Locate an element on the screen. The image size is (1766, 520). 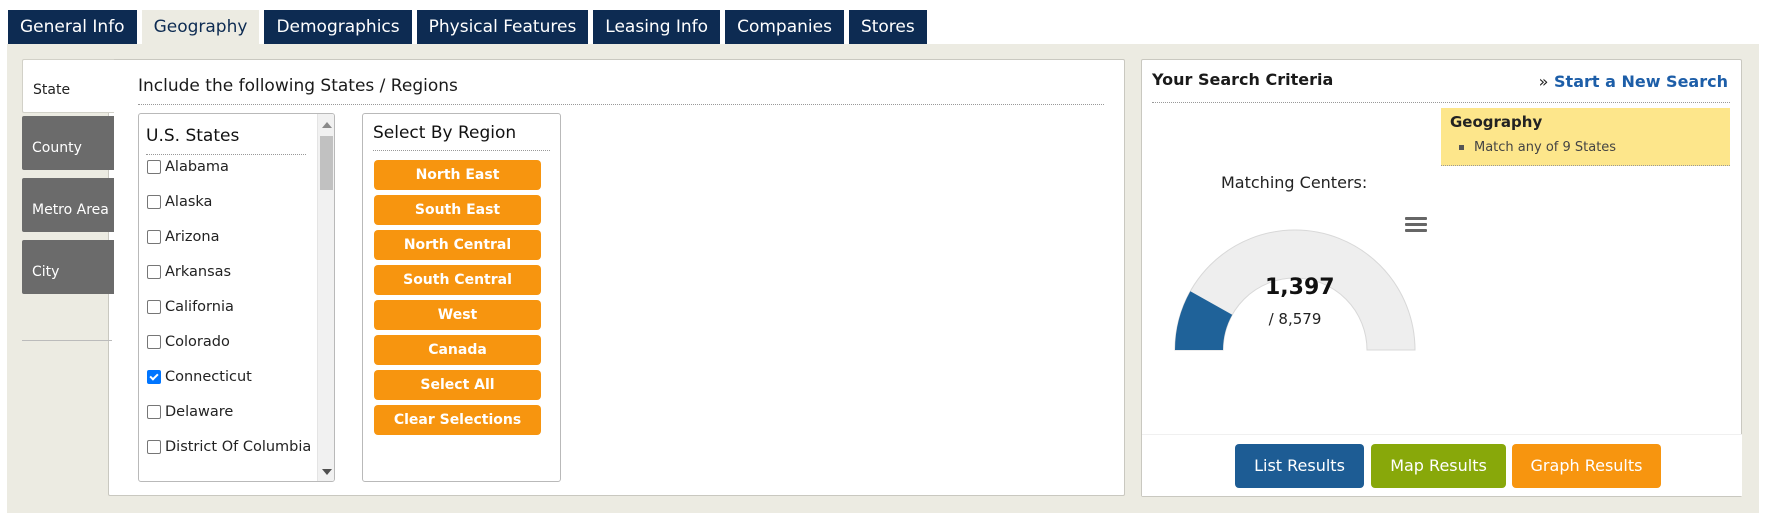
geography-side-tabs: State County Metro Area City is located at coordinates (68, 200).